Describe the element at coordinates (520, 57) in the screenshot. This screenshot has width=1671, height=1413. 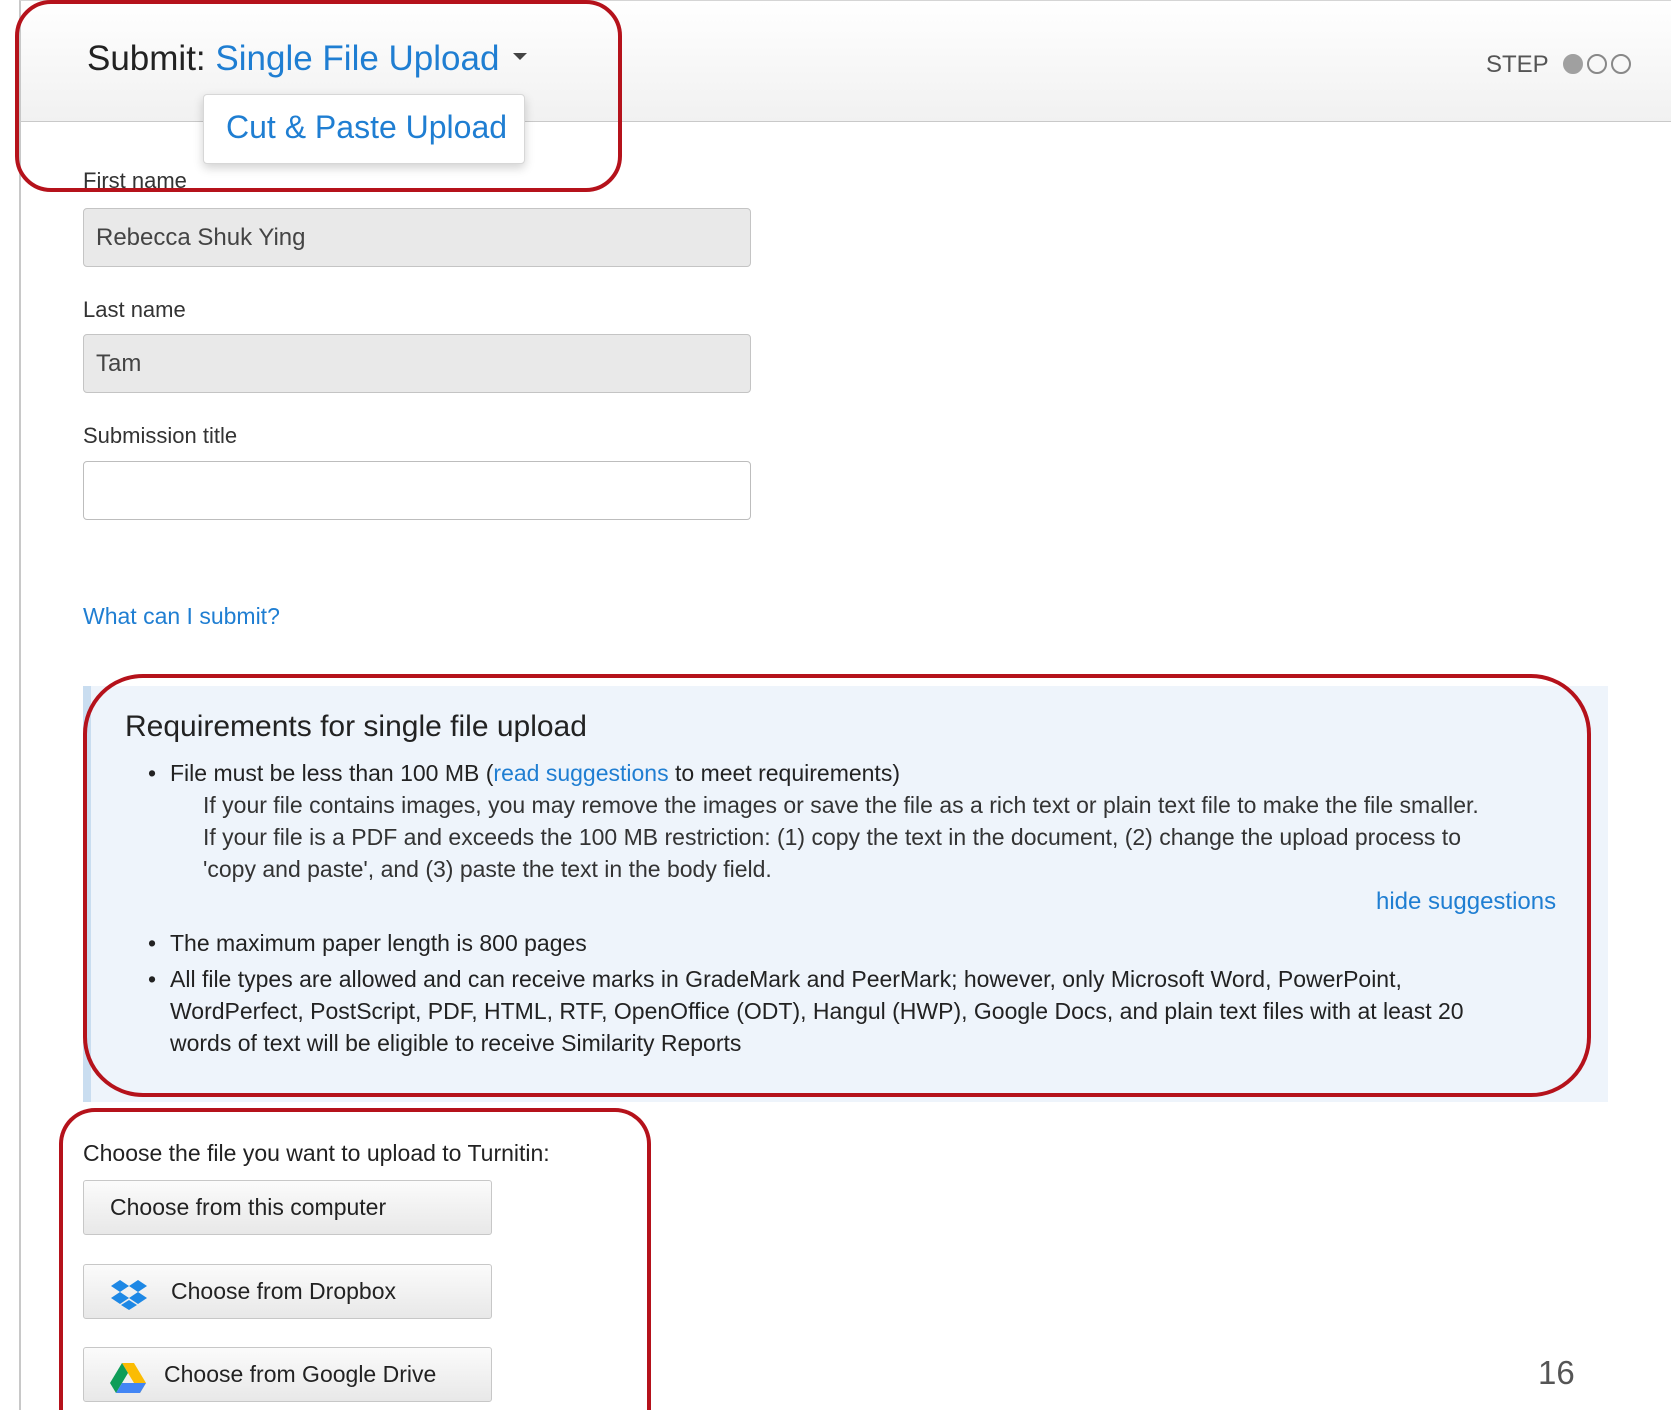
I see `chevron-down-icon` at that location.